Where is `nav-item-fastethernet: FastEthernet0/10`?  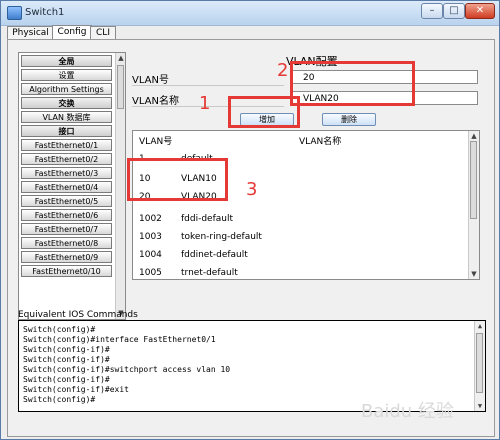
nav-item-fastethernet: FastEthernet0/10 is located at coordinates (66, 271).